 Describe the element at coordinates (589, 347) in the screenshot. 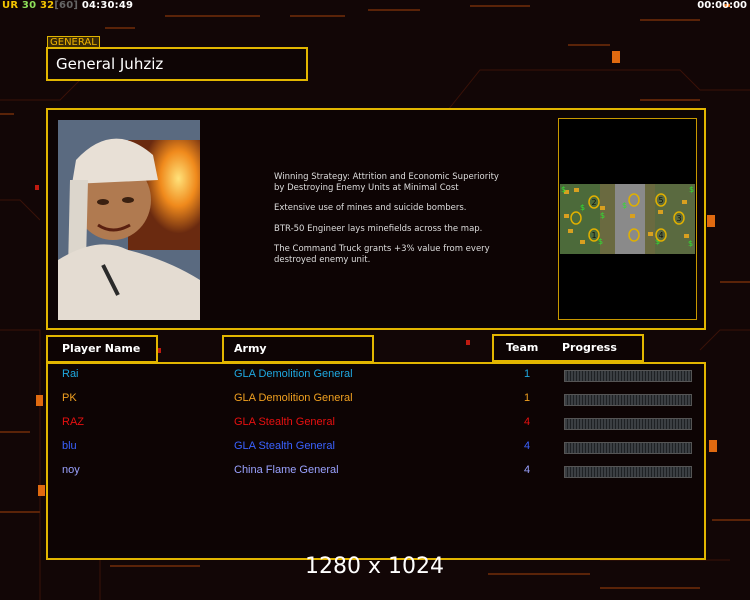

I see `progress-header-label: Progress` at that location.